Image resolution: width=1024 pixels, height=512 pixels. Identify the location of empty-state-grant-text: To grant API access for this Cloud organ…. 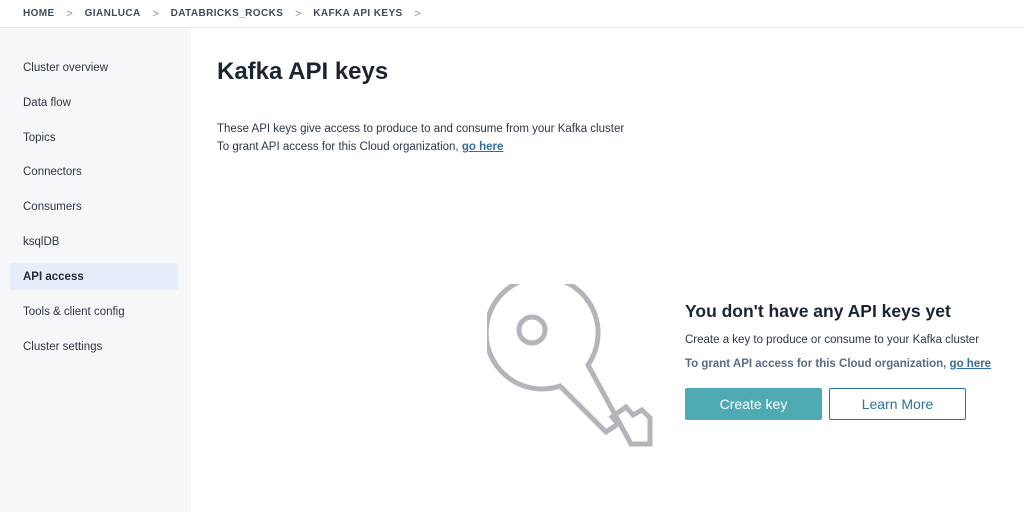
(816, 364).